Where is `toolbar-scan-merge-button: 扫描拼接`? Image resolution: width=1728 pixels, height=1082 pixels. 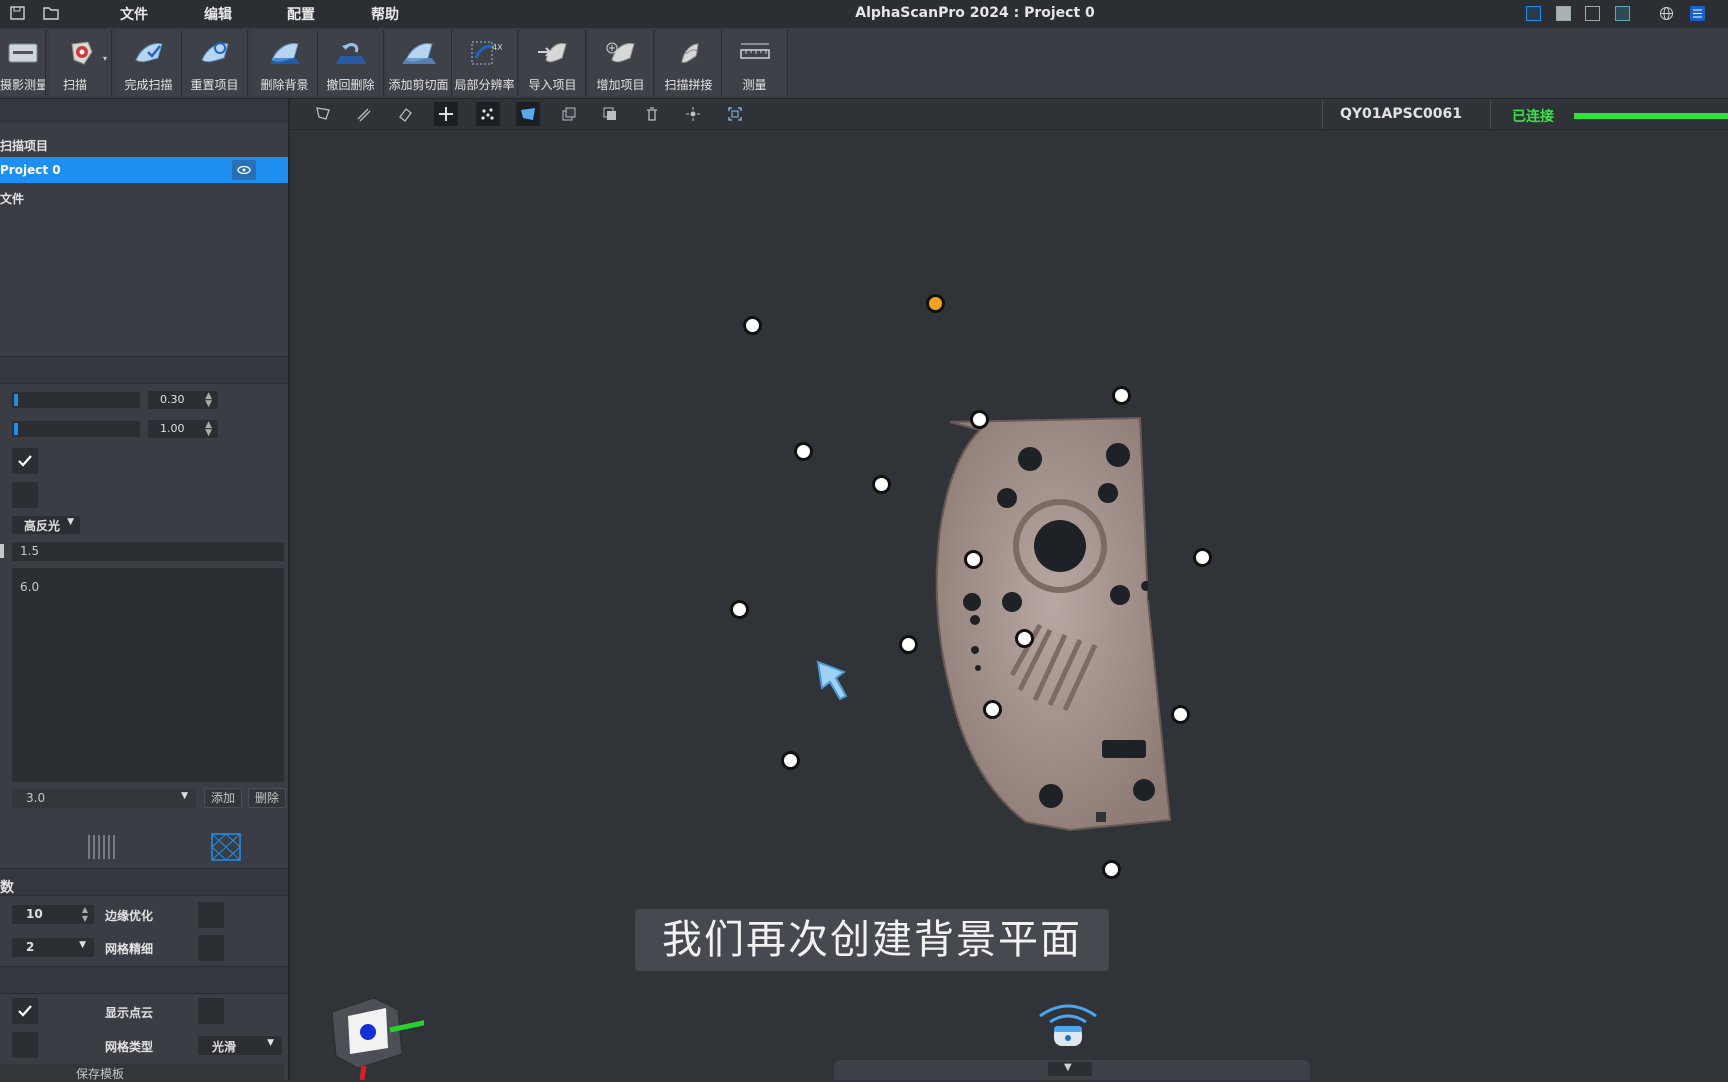
toolbar-scan-merge-button: 扫描拼接 is located at coordinates (689, 63).